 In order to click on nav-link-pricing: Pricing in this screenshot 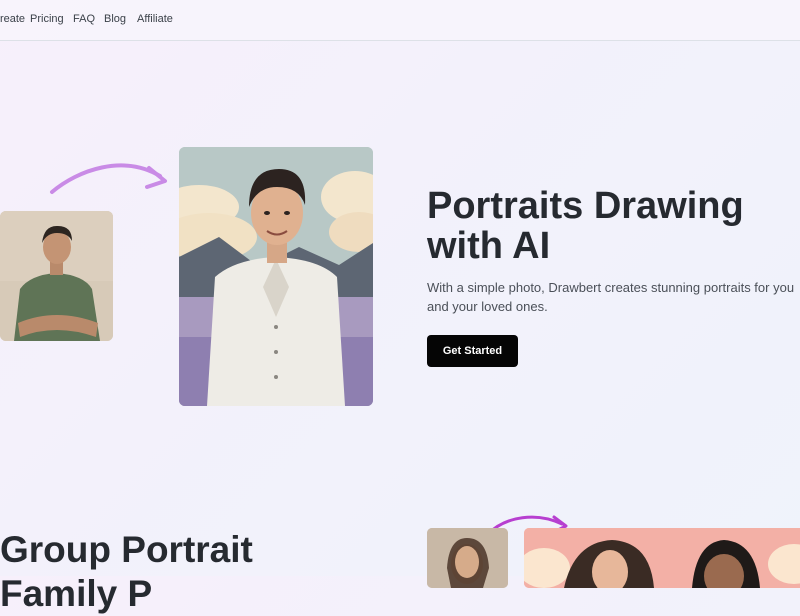, I will do `click(47, 19)`.